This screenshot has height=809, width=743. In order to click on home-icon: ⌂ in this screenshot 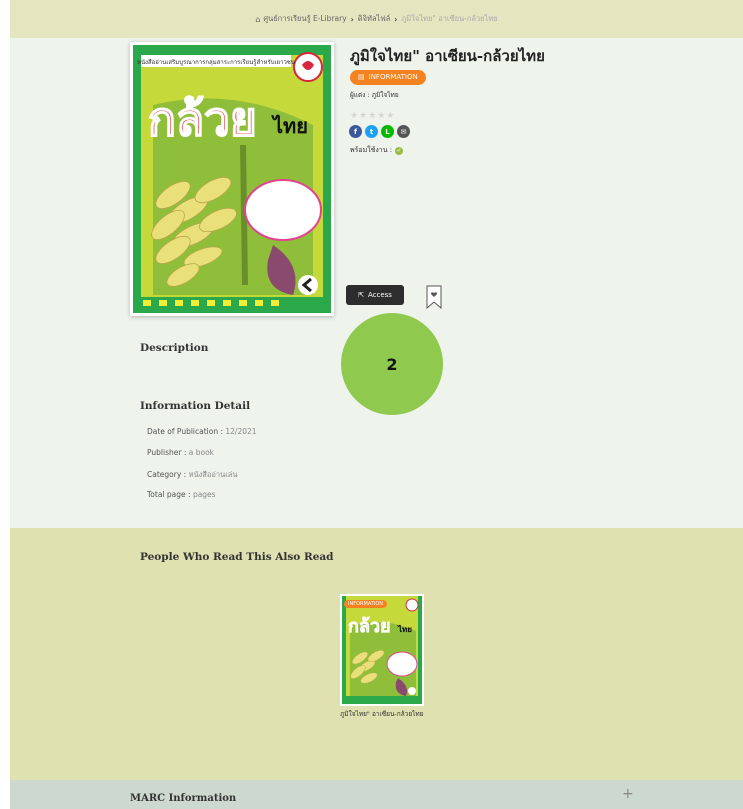, I will do `click(257, 19)`.